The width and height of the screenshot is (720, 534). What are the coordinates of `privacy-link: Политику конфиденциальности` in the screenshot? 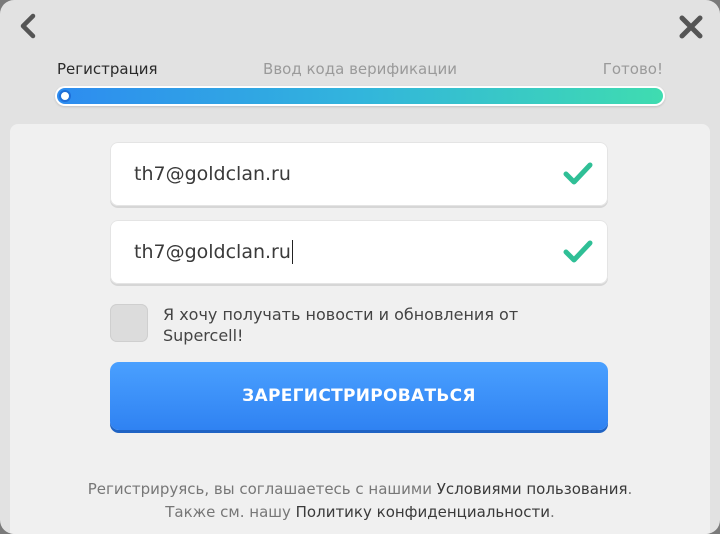 It's located at (423, 512).